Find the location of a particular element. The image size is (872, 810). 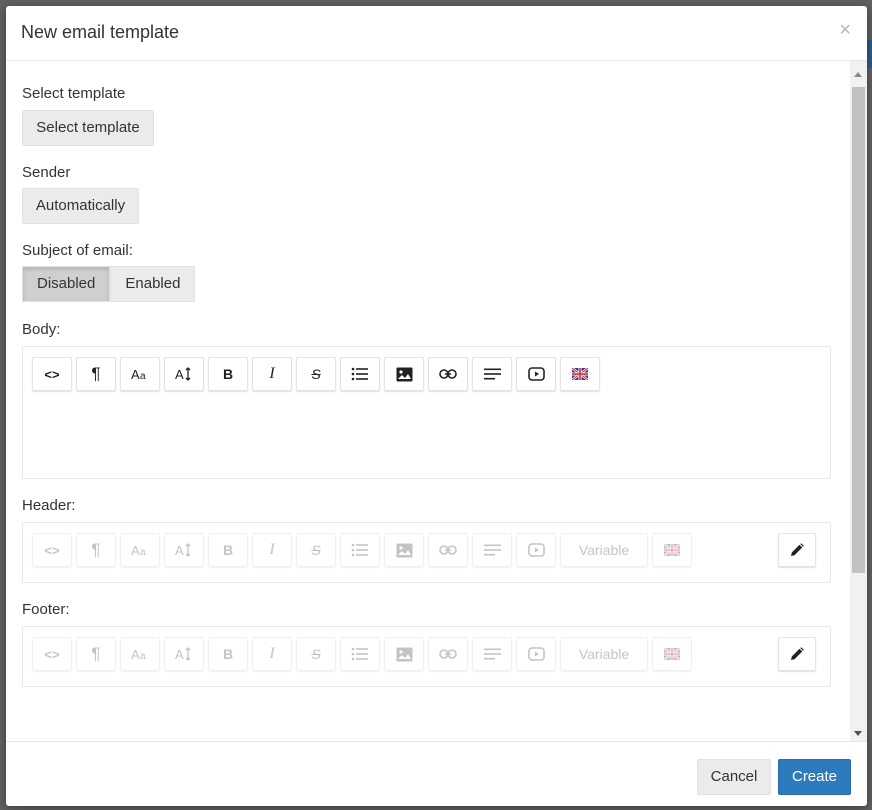

create-button: Create is located at coordinates (814, 777).